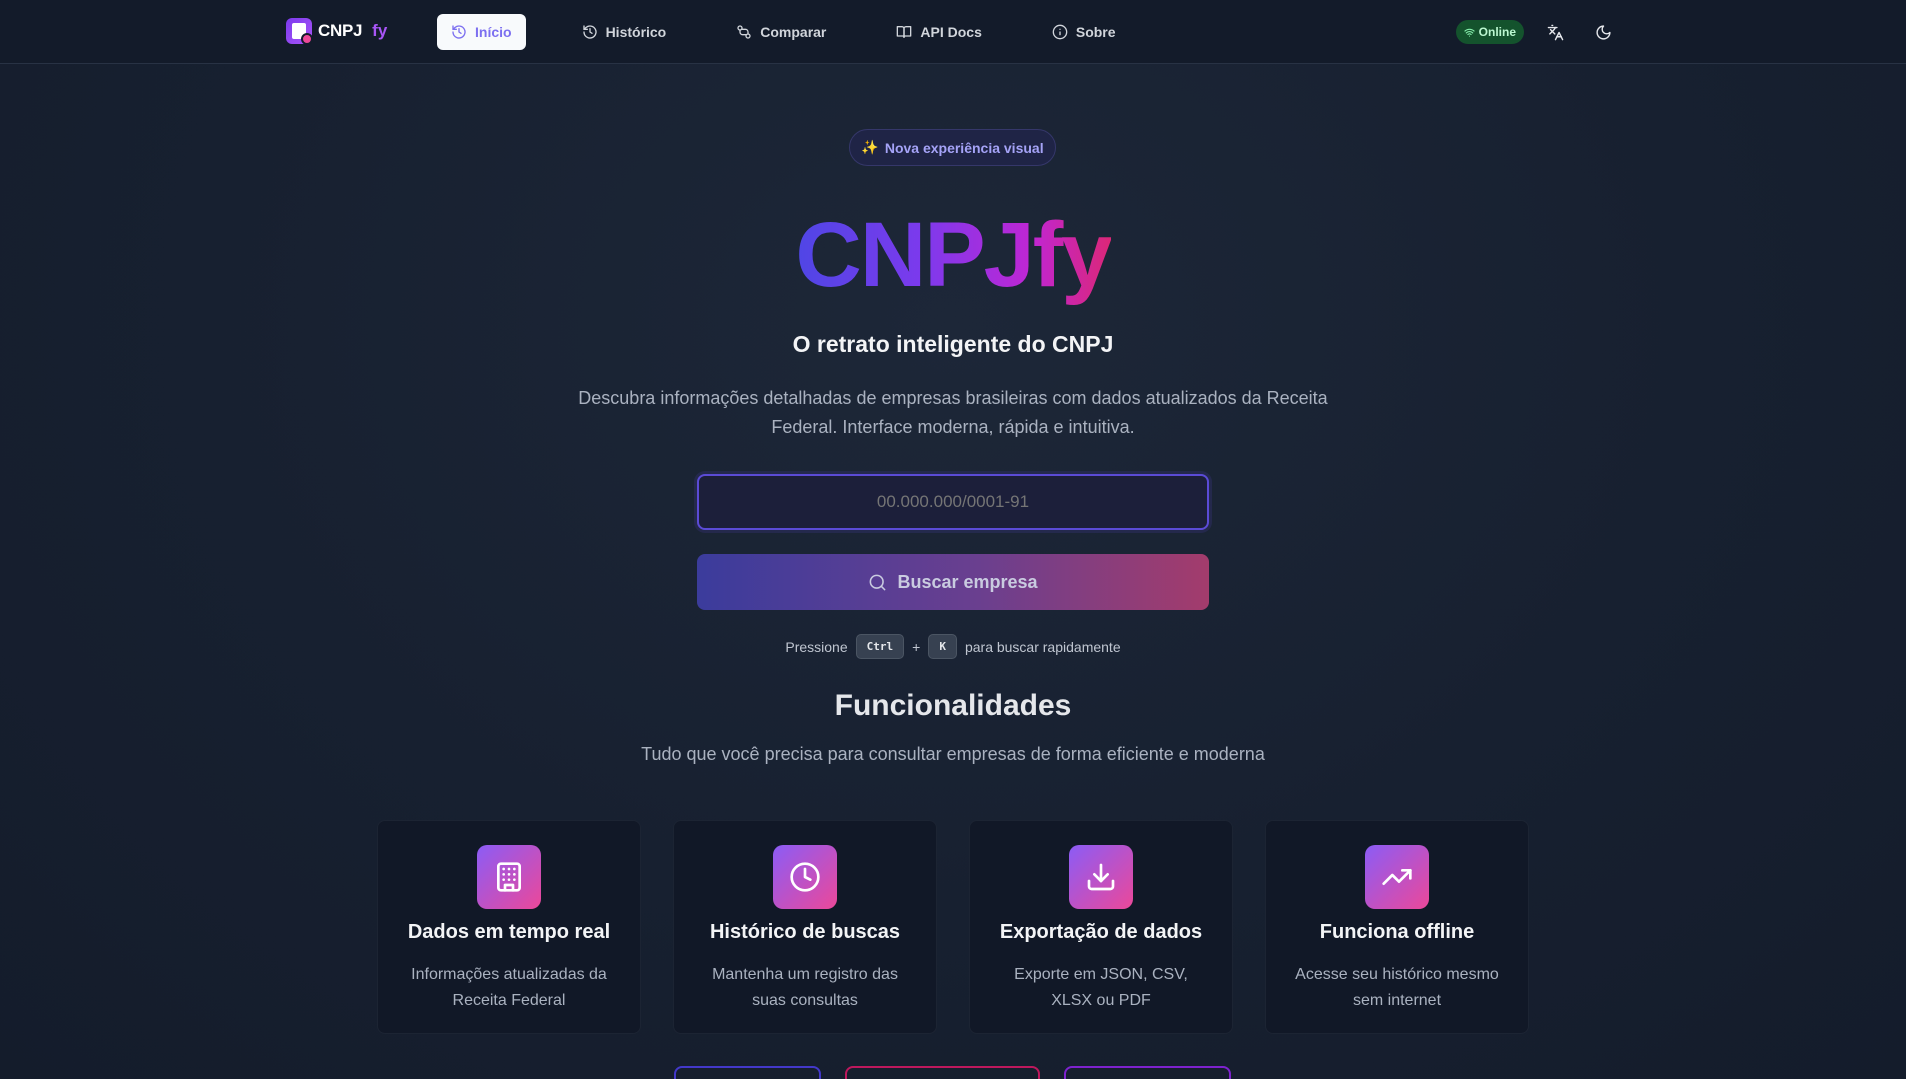 The image size is (1906, 1079). What do you see at coordinates (380, 30) in the screenshot?
I see `logo-accent: fy` at bounding box center [380, 30].